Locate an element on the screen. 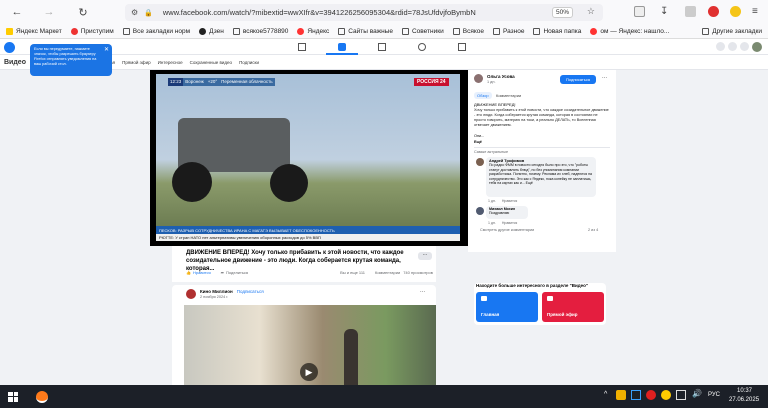 Image resolution: width=768 pixels, height=408 pixels. bookmark-item: Все закладки норм is located at coordinates (156, 31).